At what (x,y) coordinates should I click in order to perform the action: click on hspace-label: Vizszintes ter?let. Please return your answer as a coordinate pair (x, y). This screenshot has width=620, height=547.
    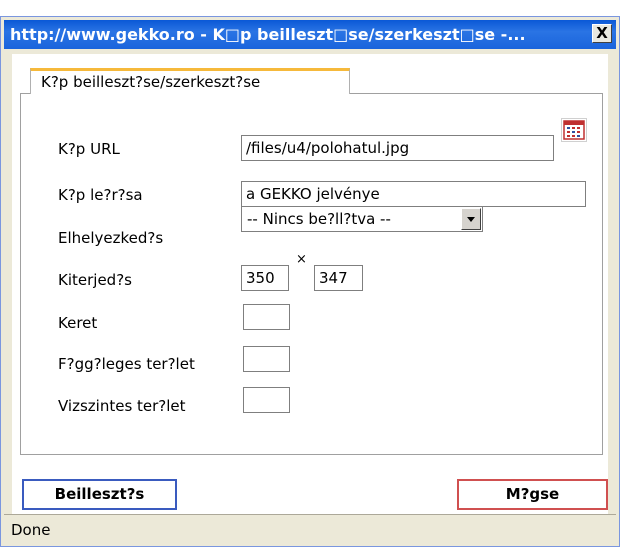
    Looking at the image, I should click on (122, 406).